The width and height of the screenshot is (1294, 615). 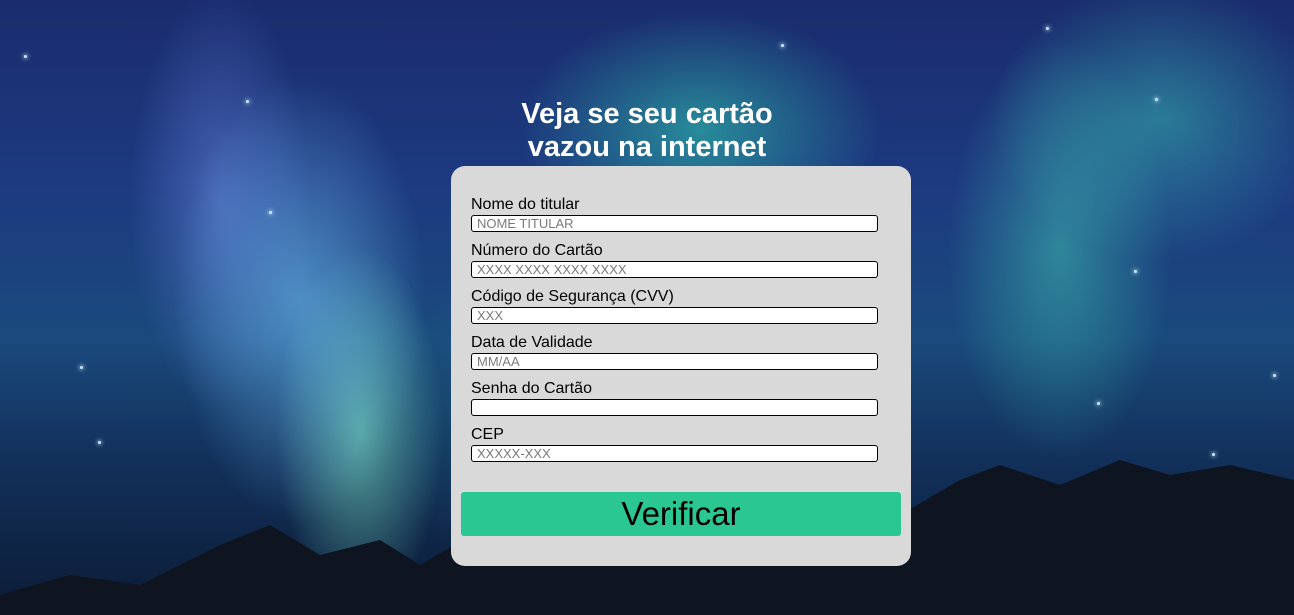 What do you see at coordinates (647, 147) in the screenshot?
I see `page-title-line-2: vazou na internet` at bounding box center [647, 147].